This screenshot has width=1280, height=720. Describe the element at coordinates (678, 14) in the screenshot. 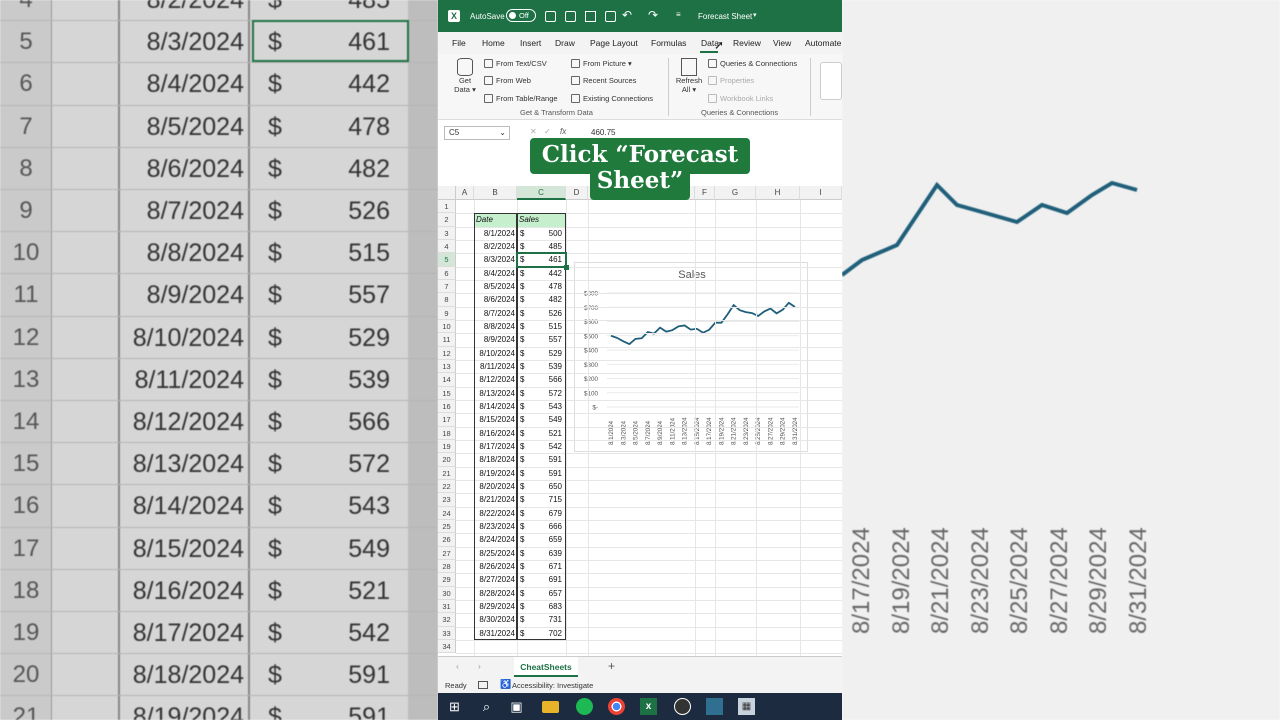

I see `customize-icon: ≡` at that location.